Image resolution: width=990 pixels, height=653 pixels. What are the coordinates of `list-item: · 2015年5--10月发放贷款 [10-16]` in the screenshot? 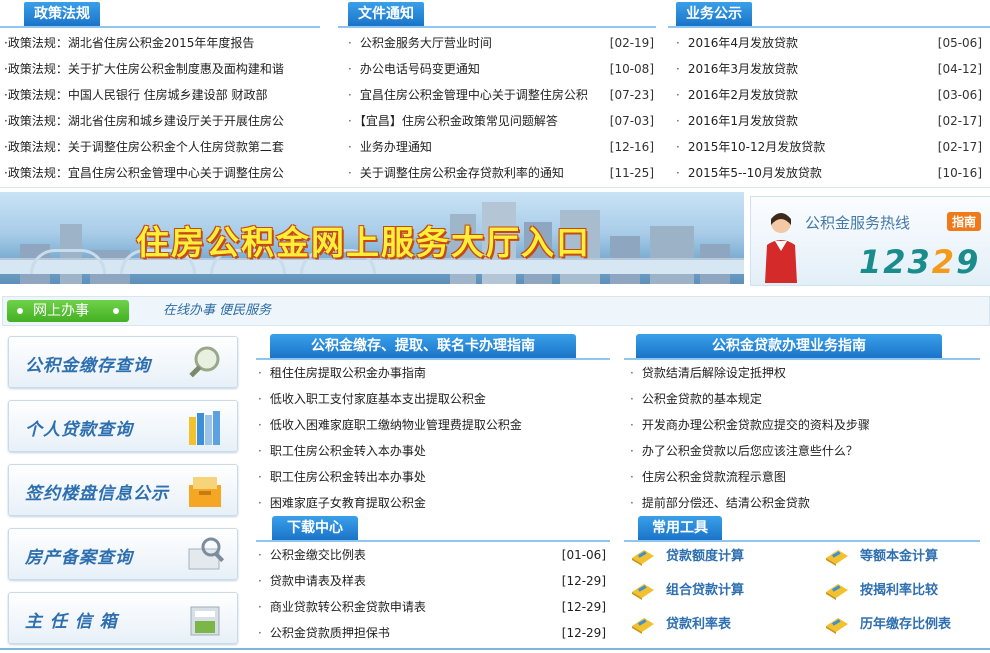 It's located at (829, 173).